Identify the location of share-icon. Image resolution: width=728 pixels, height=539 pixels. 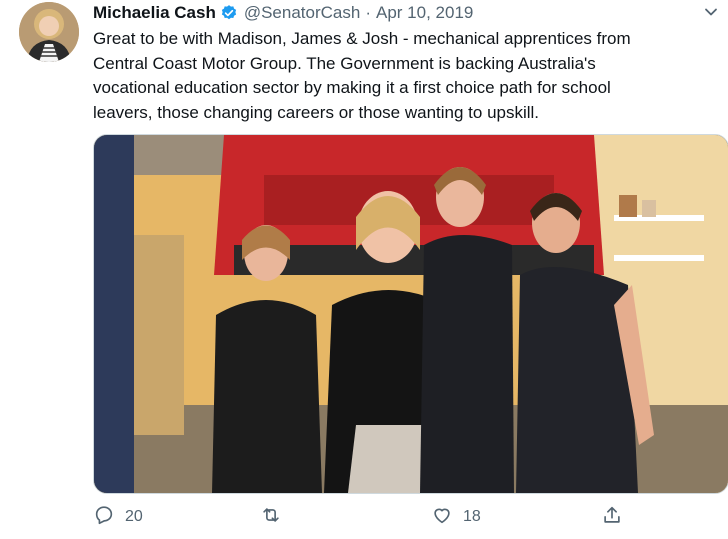
(612, 517).